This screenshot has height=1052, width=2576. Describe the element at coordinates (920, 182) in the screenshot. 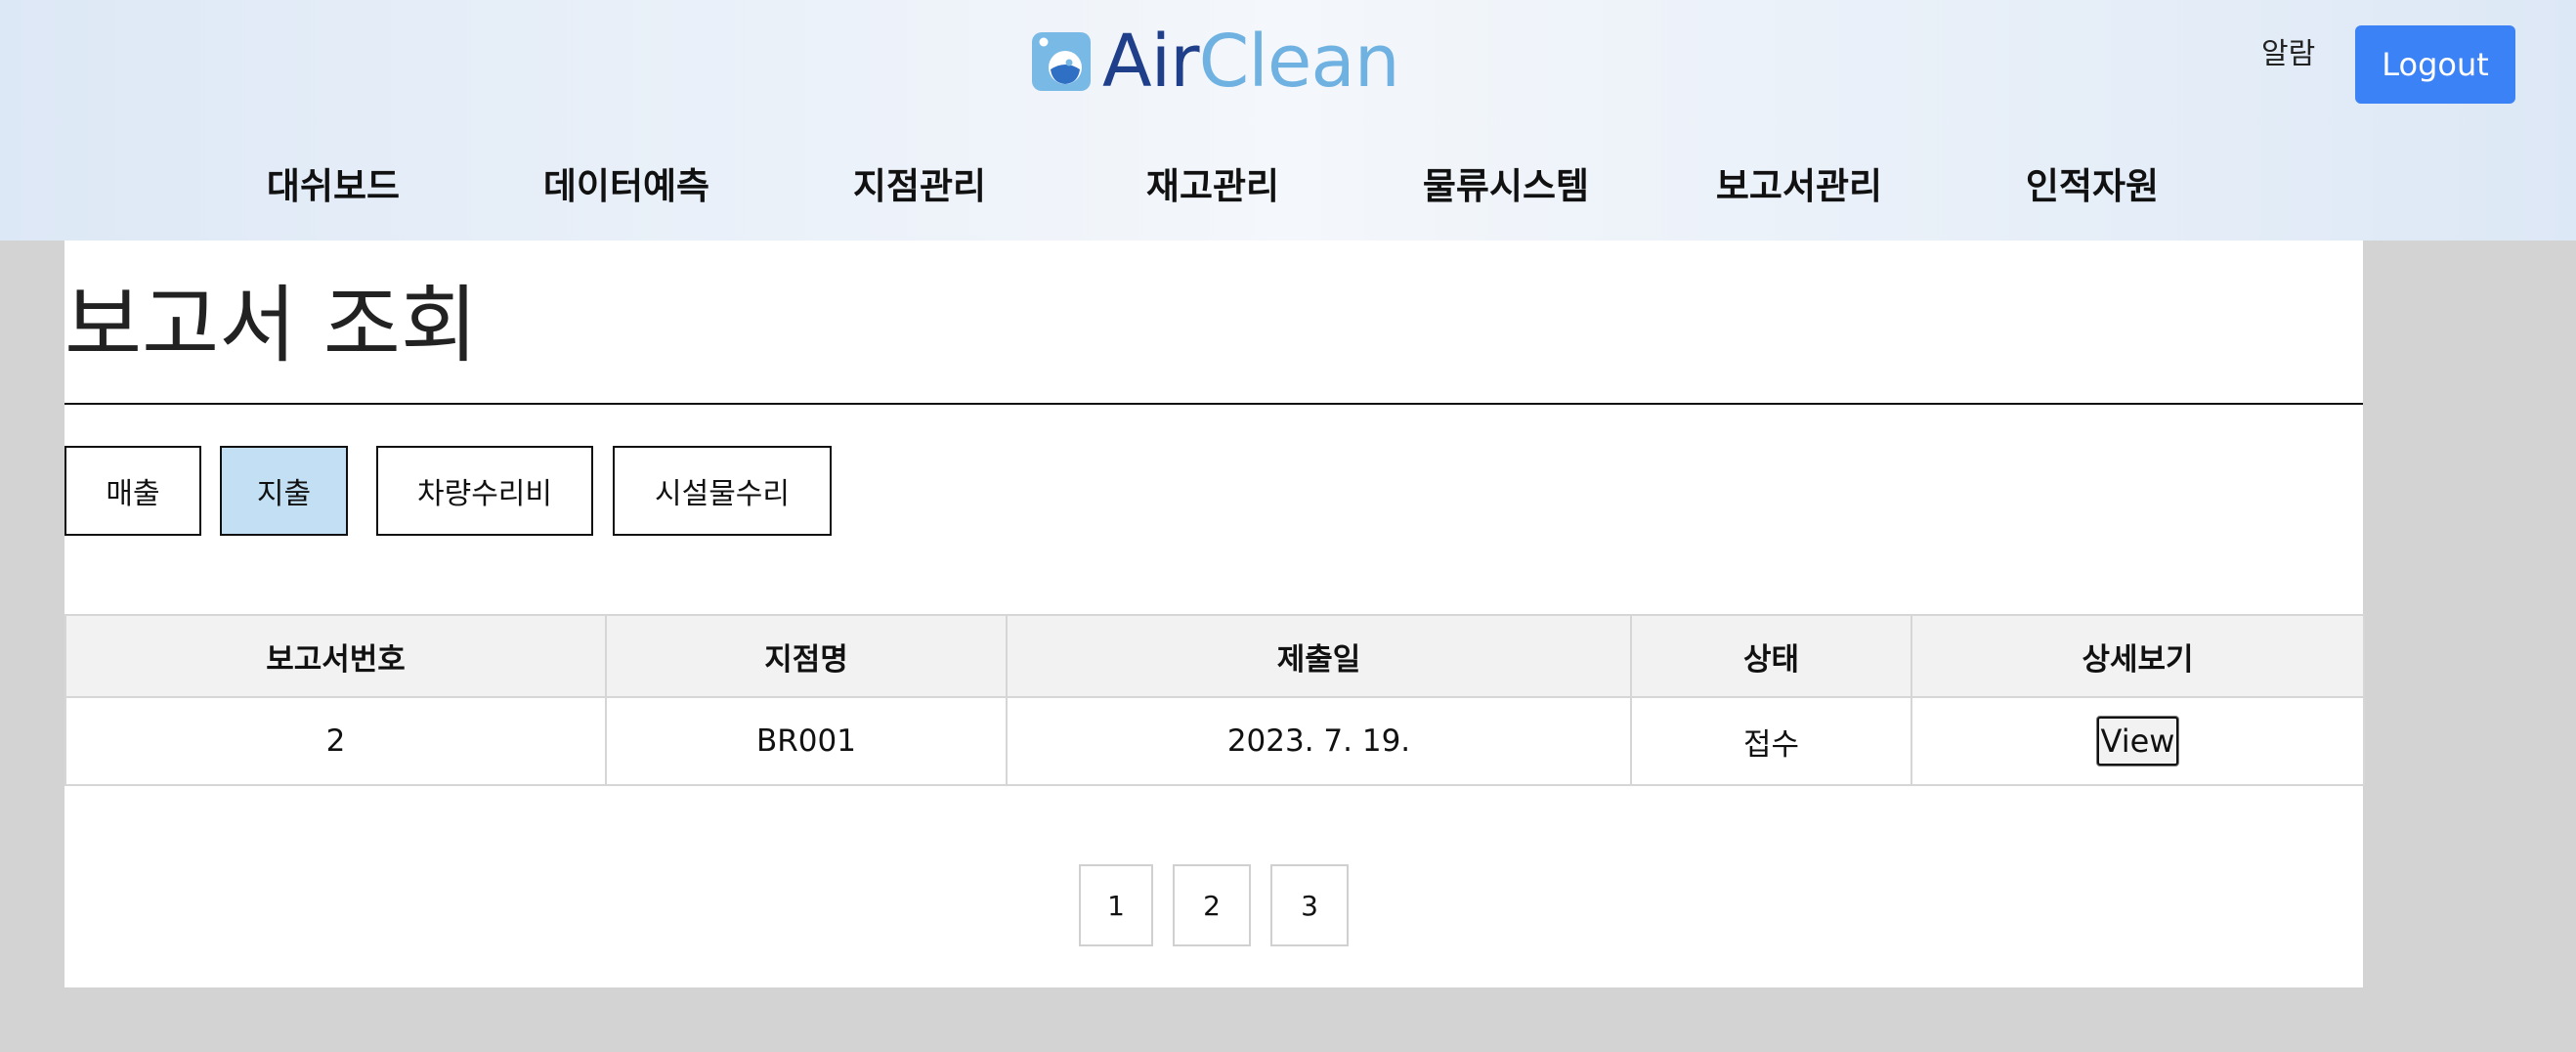

I see `nav-item-branch-management: 지점관리` at that location.